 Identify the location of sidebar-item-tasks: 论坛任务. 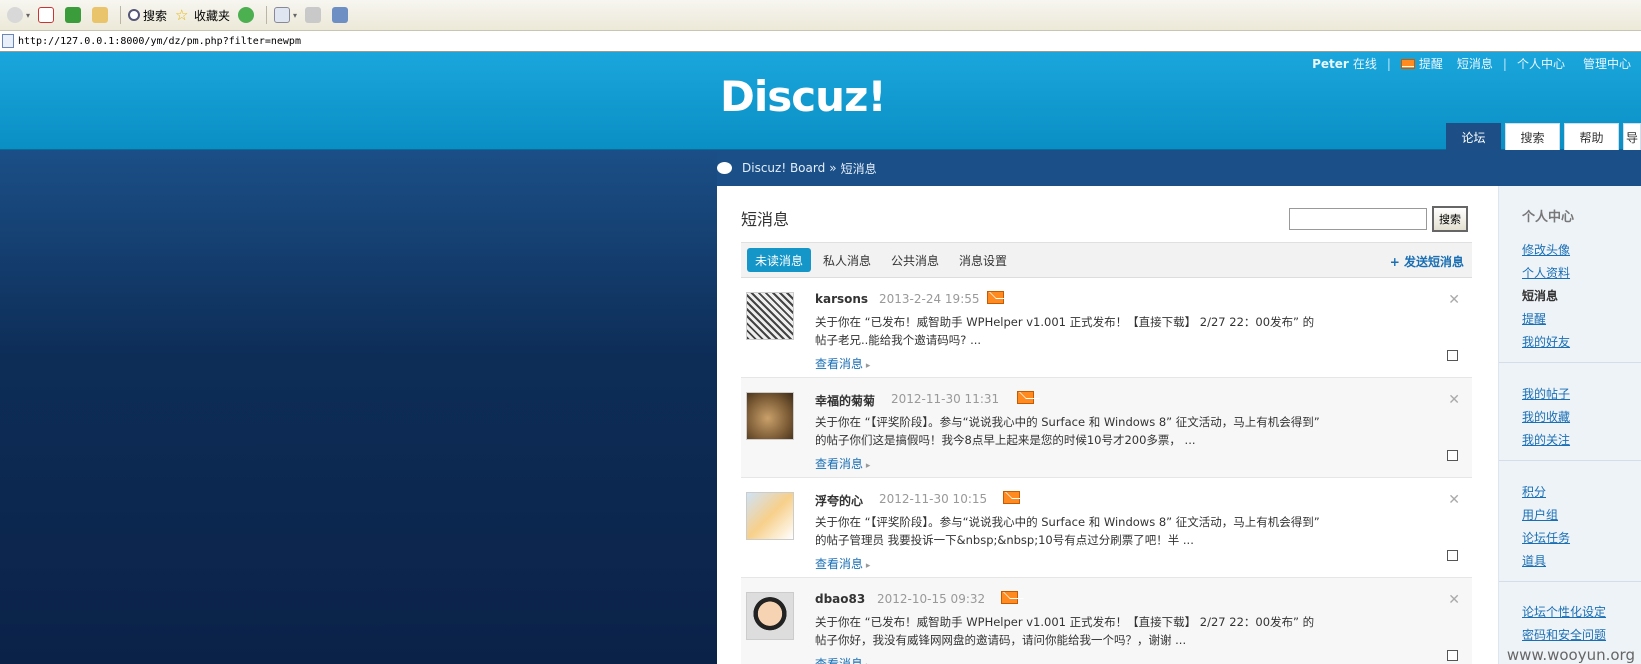
(1546, 537).